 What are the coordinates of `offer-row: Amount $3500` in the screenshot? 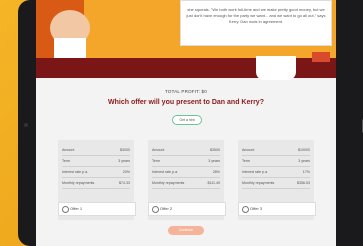 It's located at (186, 150).